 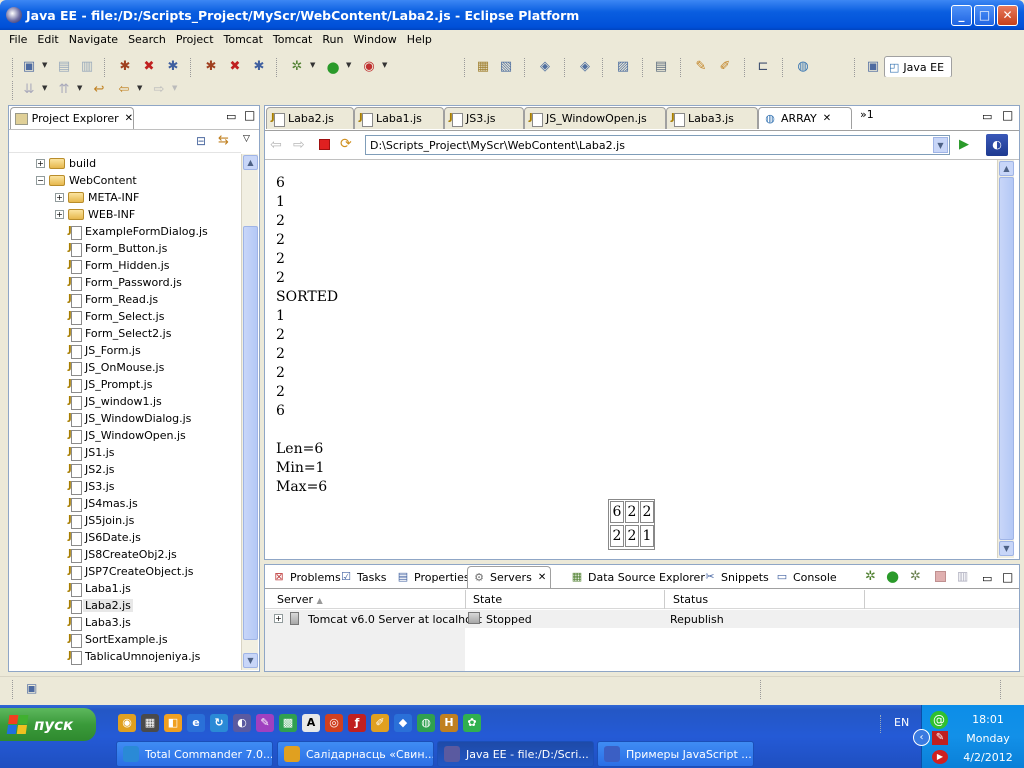 I want to click on editor-tab: ◍ ARRAY ✕, so click(x=805, y=118).